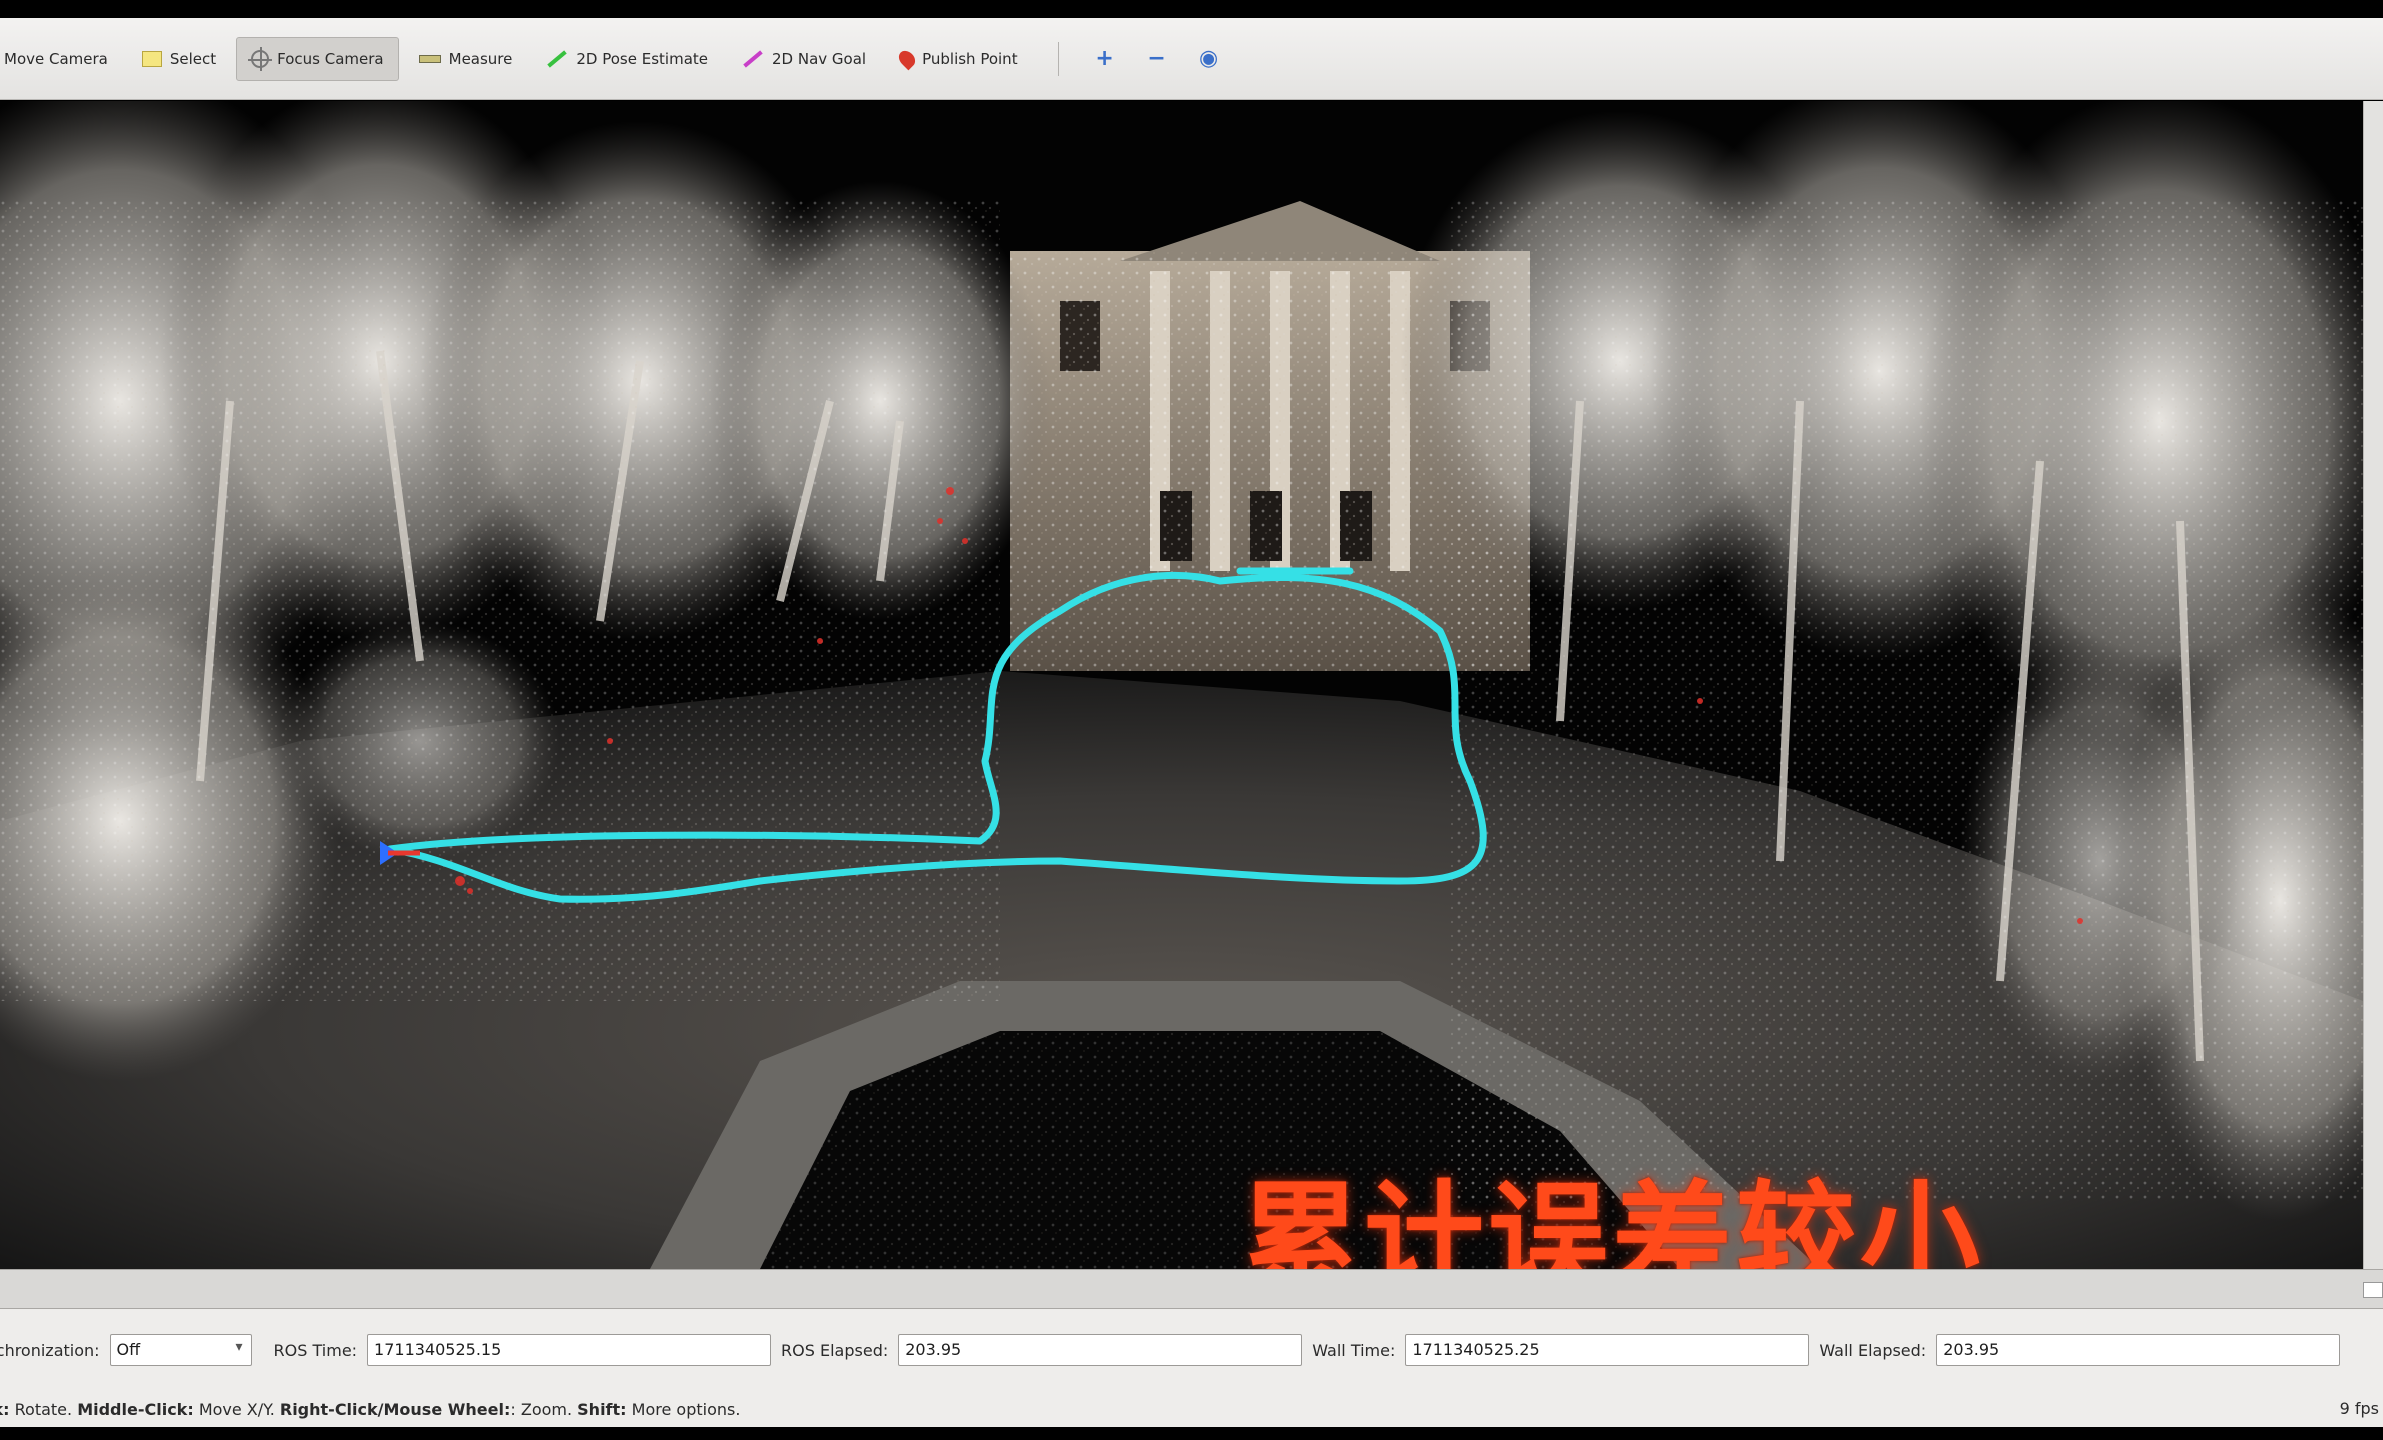 The width and height of the screenshot is (2383, 1440). I want to click on select-tool: Select, so click(179, 59).